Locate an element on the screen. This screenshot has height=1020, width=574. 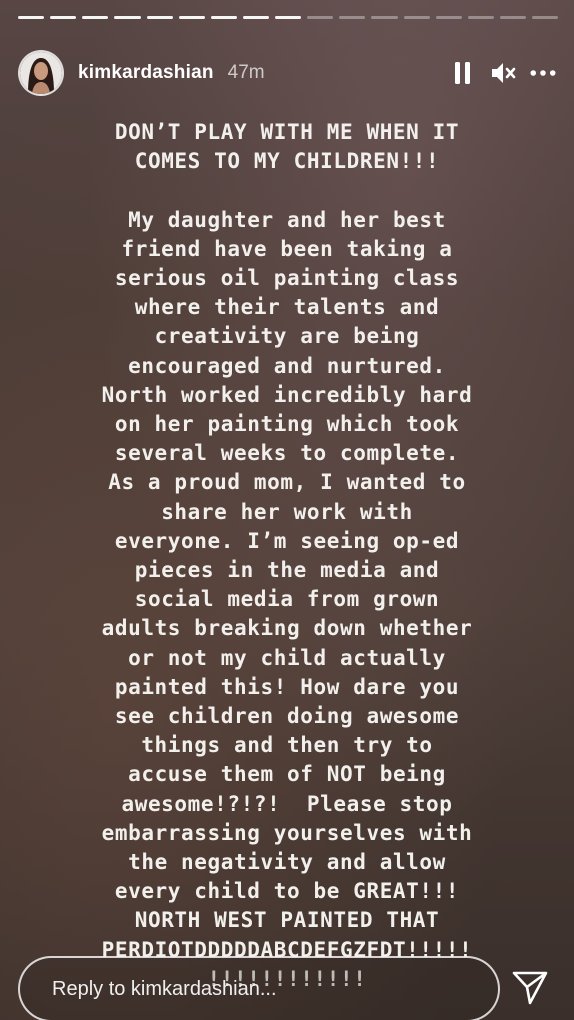
story-progress-bar is located at coordinates (288, 17).